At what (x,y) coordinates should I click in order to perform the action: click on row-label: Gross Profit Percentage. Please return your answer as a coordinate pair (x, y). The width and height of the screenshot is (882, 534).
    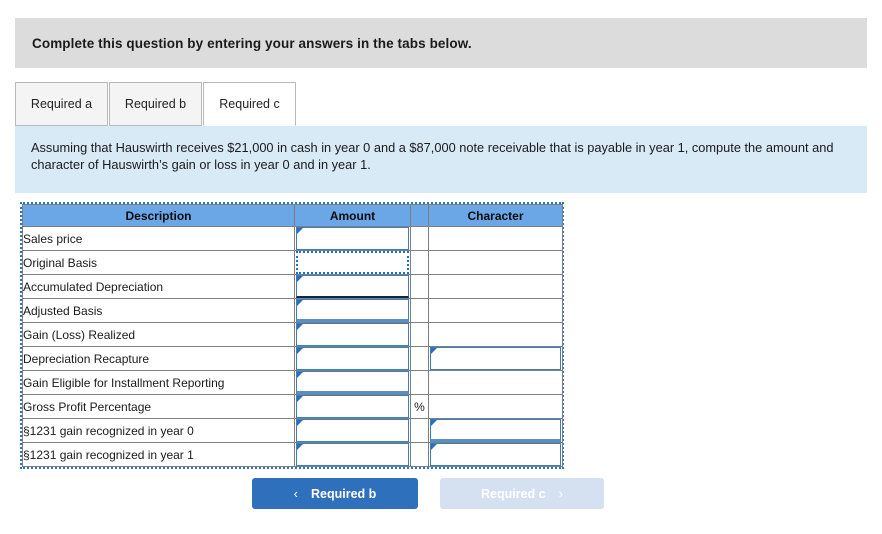
    Looking at the image, I should click on (158, 406).